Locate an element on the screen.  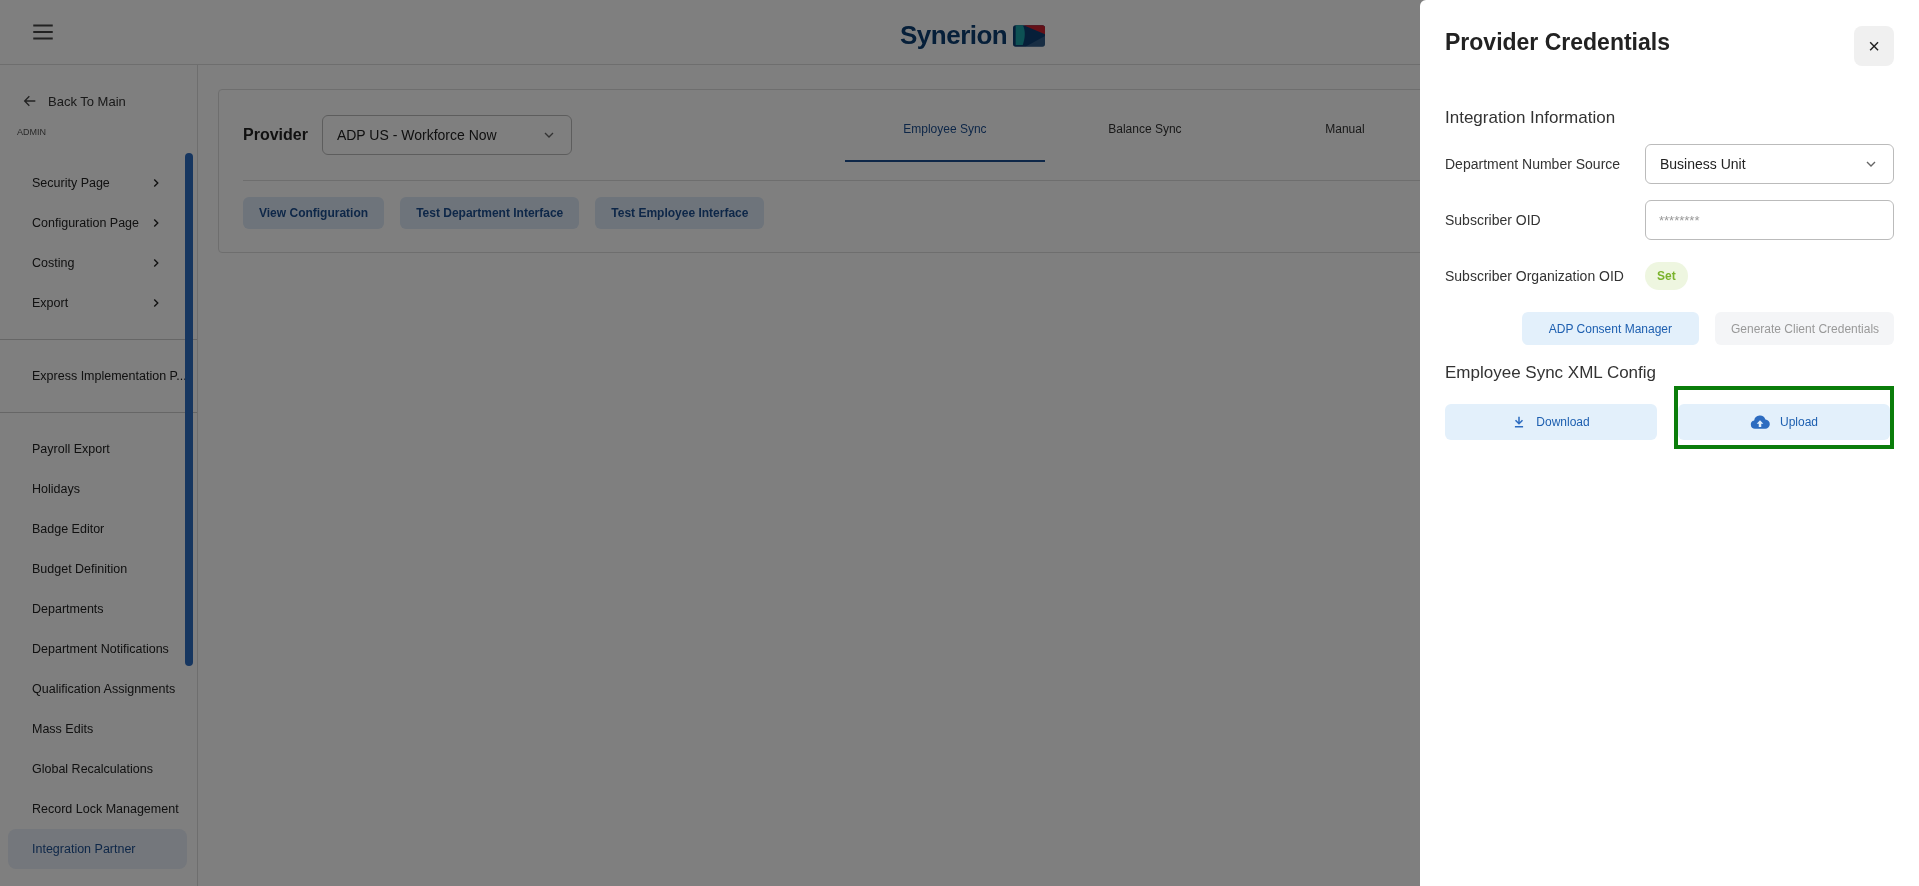
close-button: × is located at coordinates (1874, 46).